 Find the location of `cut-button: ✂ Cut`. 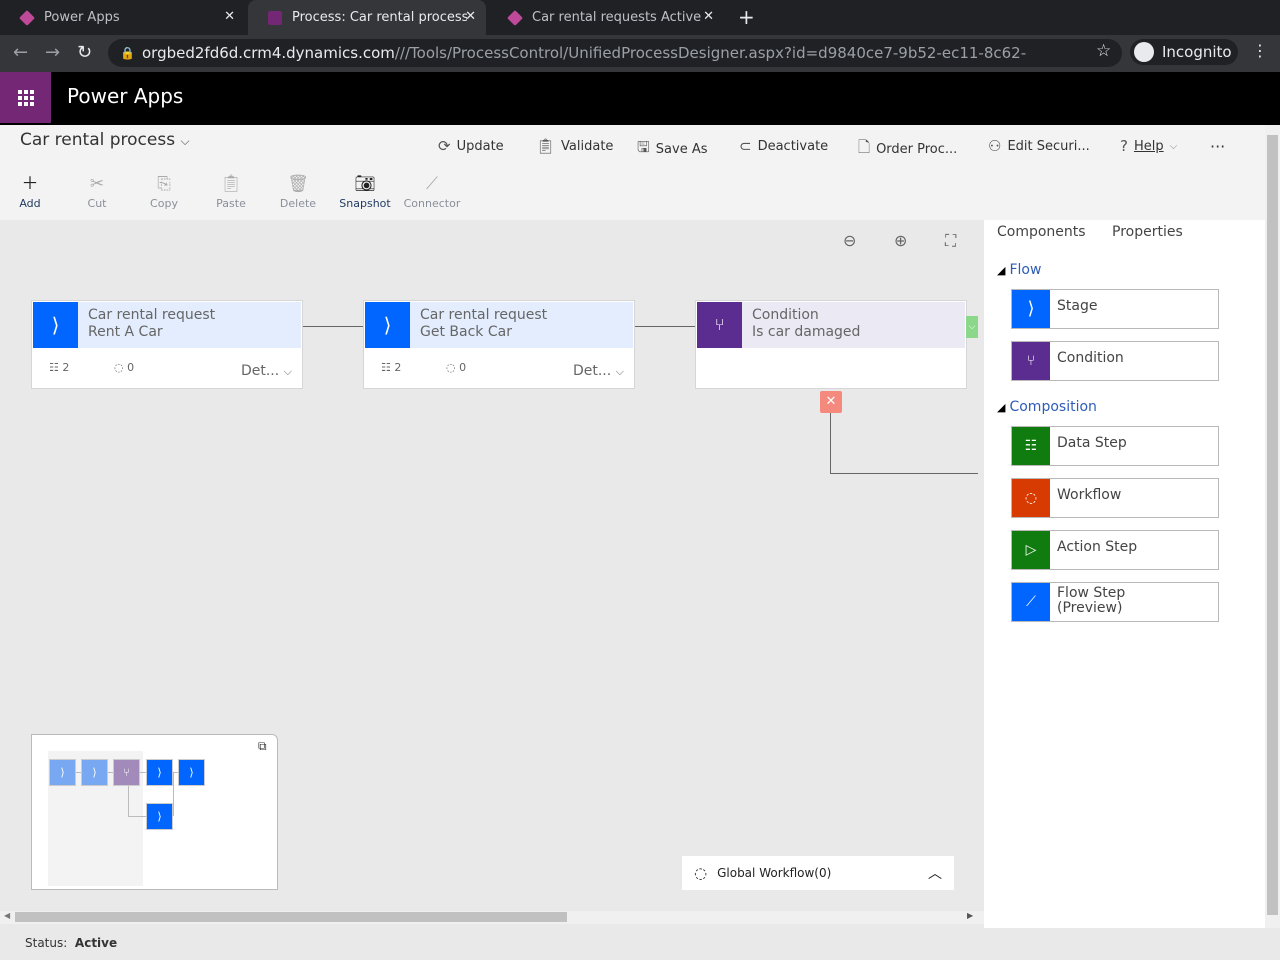

cut-button: ✂ Cut is located at coordinates (97, 191).